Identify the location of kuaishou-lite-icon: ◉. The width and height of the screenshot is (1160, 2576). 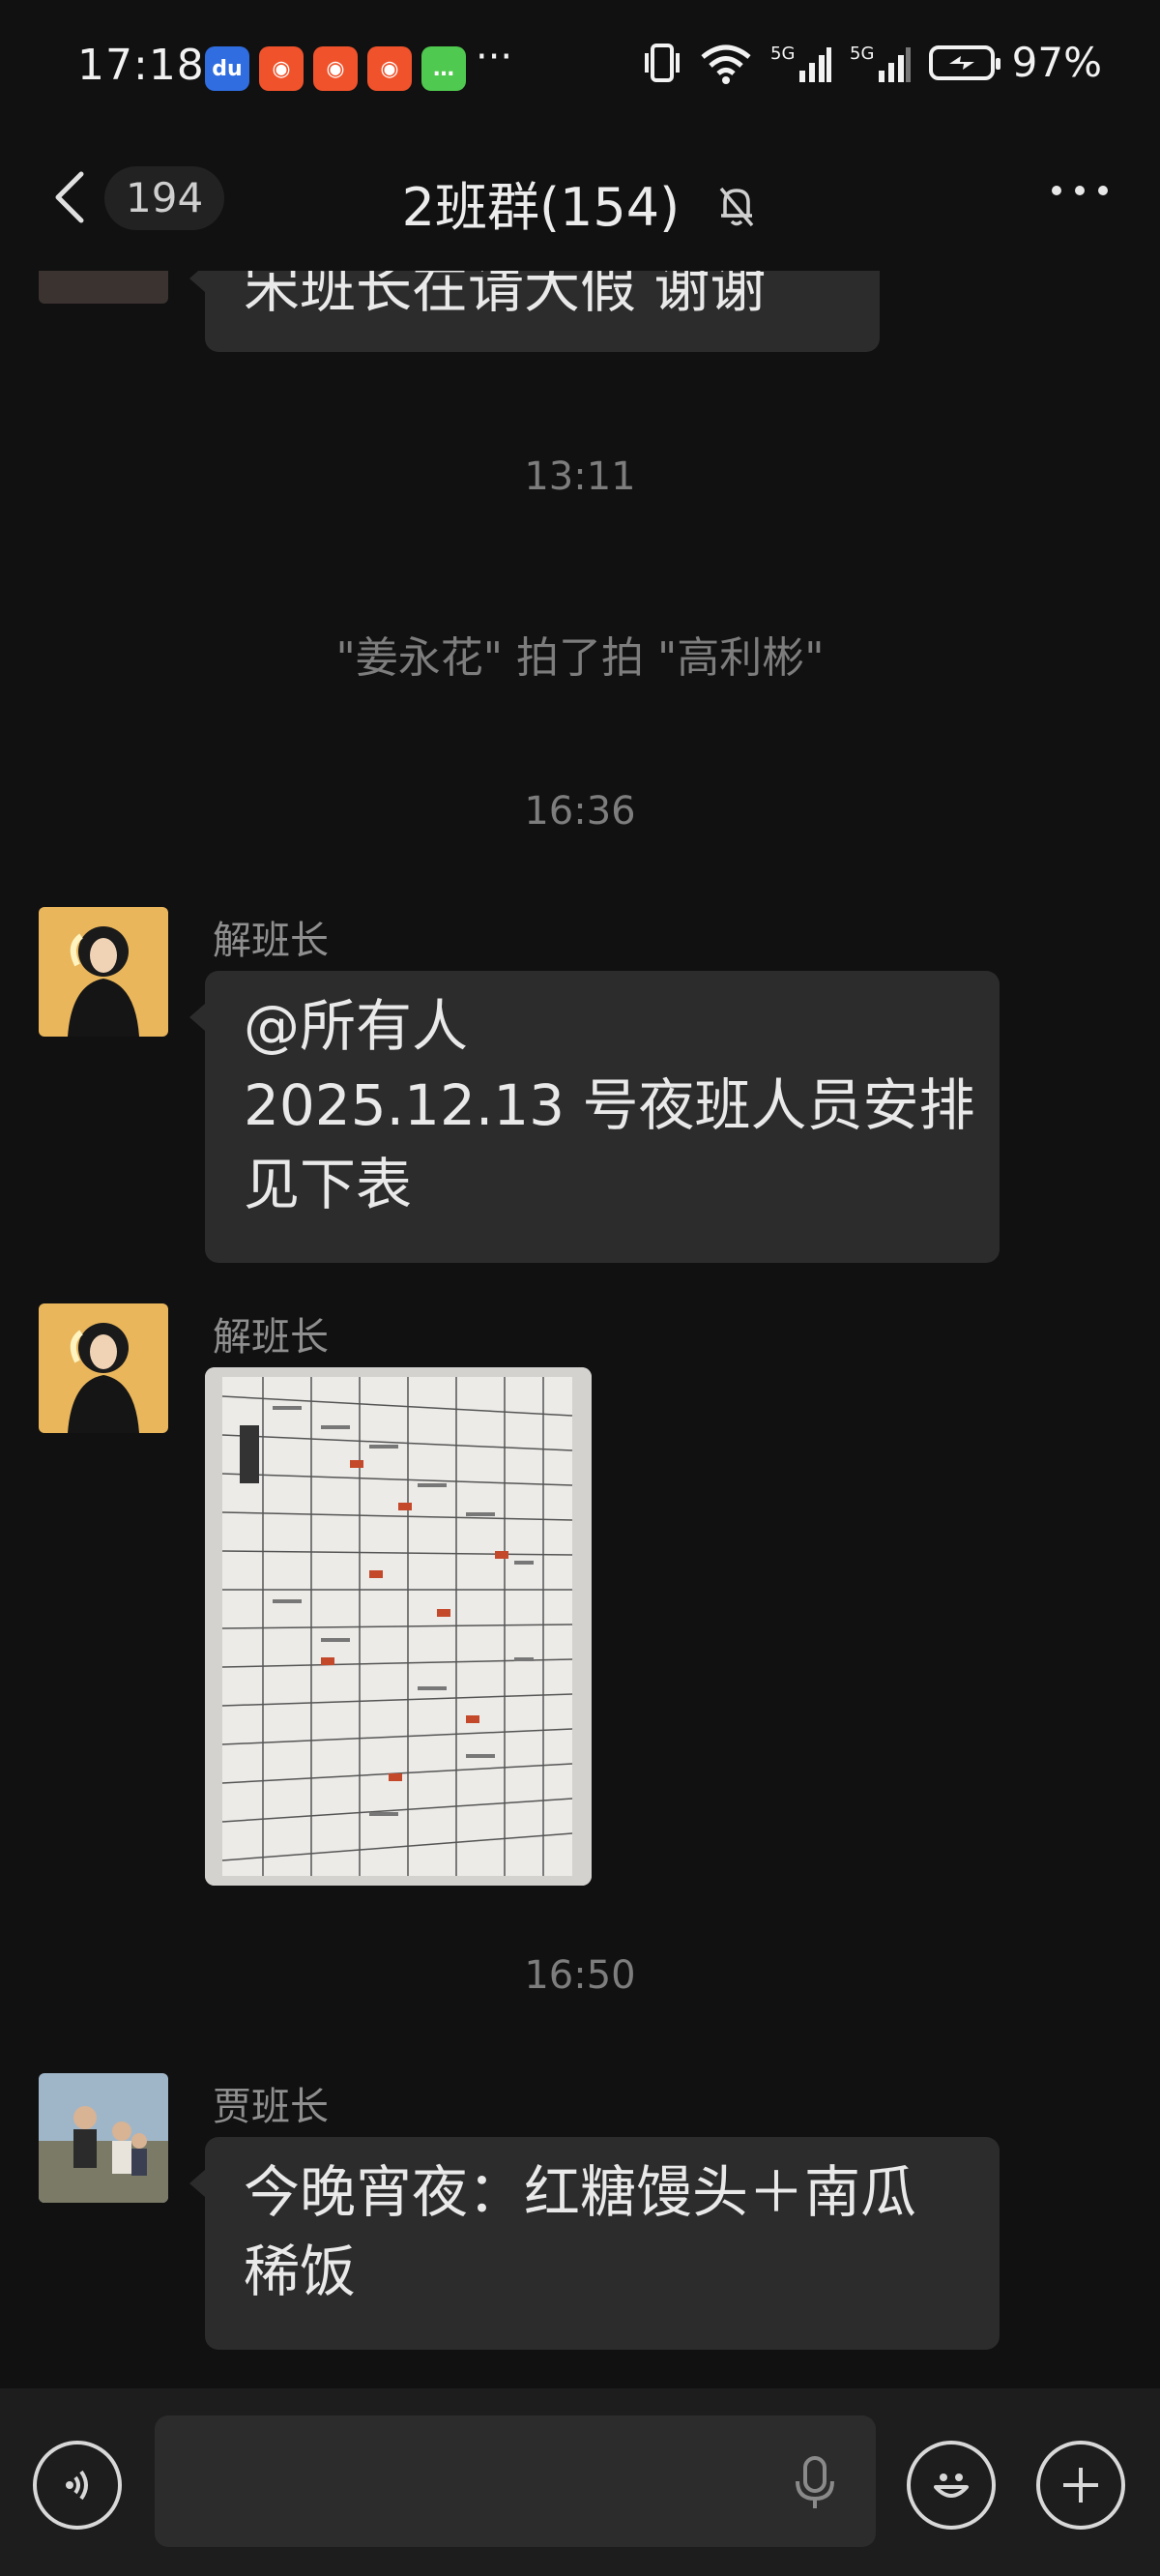
(335, 68).